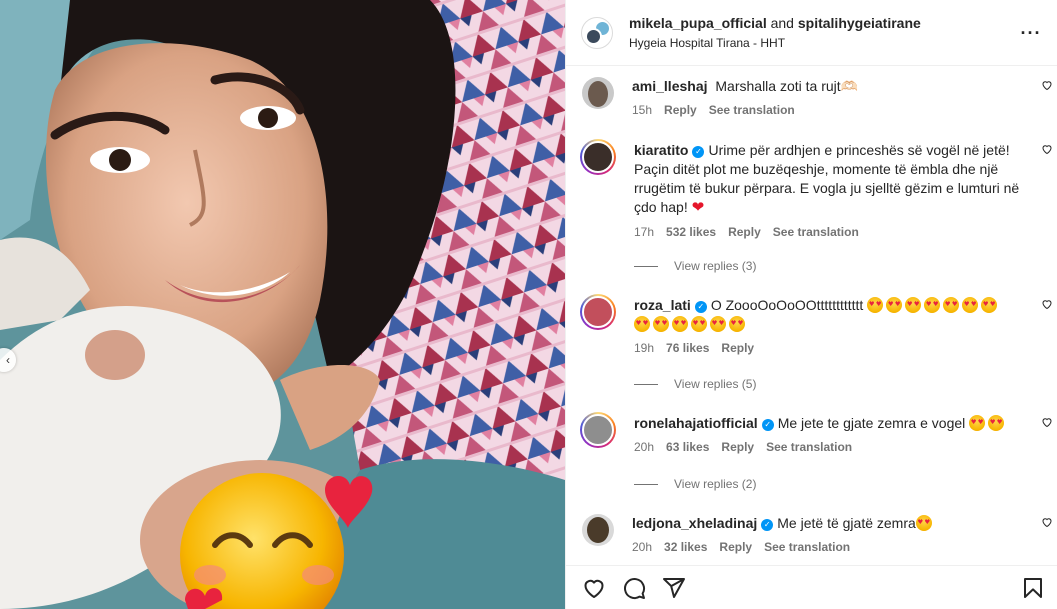  I want to click on comment-username-link: kiaratito, so click(661, 150).